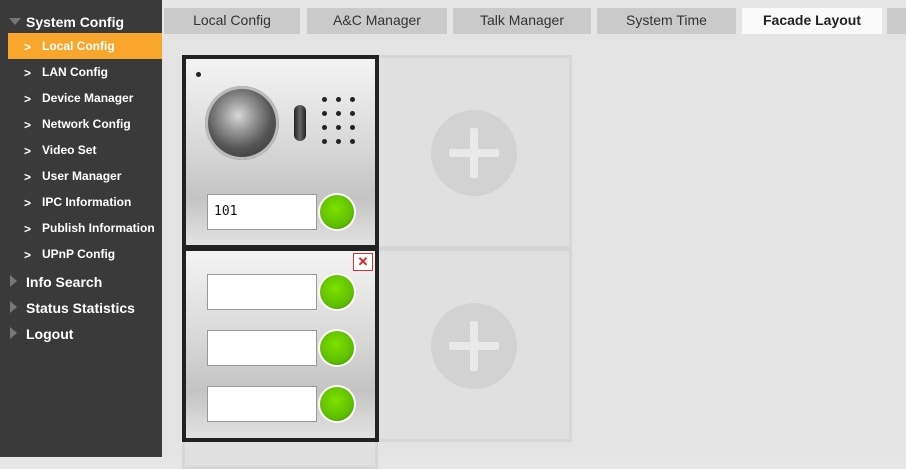 This screenshot has height=469, width=906. Describe the element at coordinates (812, 21) in the screenshot. I see `tab-facade-layout: Facade Layout` at that location.